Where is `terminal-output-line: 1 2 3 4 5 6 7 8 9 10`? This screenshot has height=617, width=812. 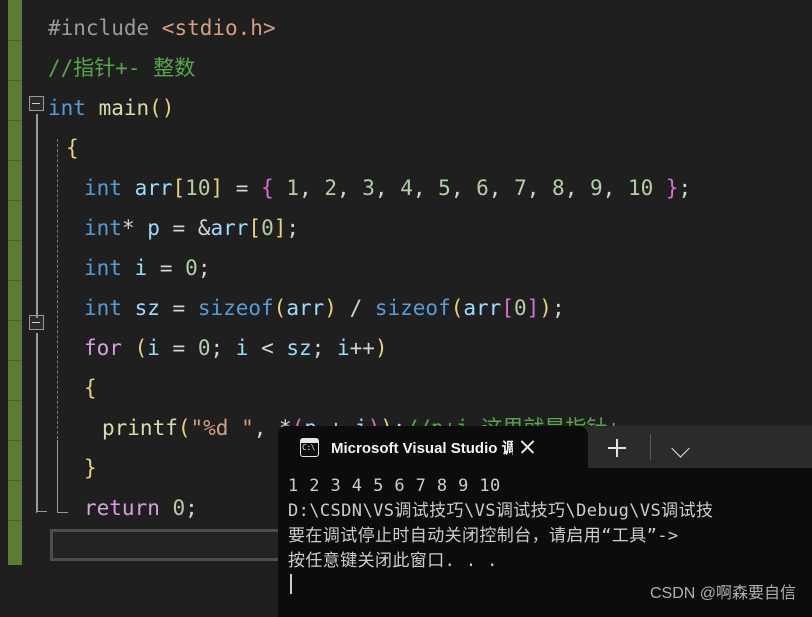
terminal-output-line: 1 2 3 4 5 6 7 8 9 10 is located at coordinates (394, 486).